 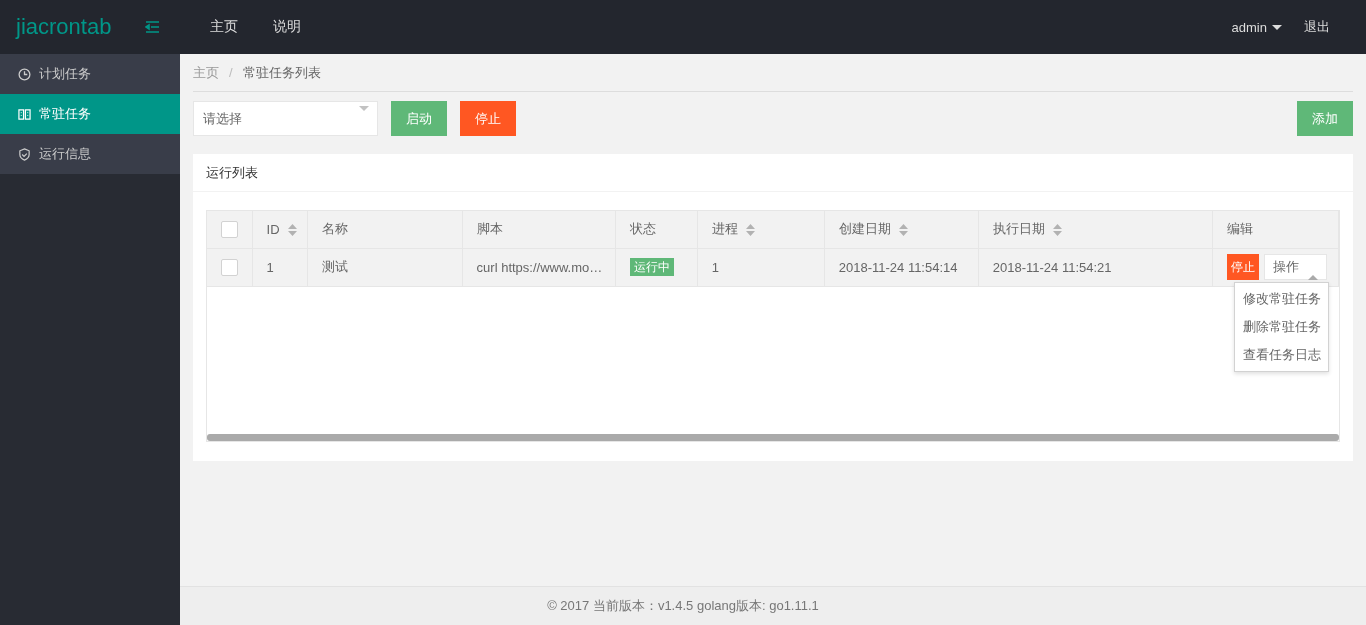 What do you see at coordinates (1281, 355) in the screenshot?
I see `menu-item: 查看任务日志` at bounding box center [1281, 355].